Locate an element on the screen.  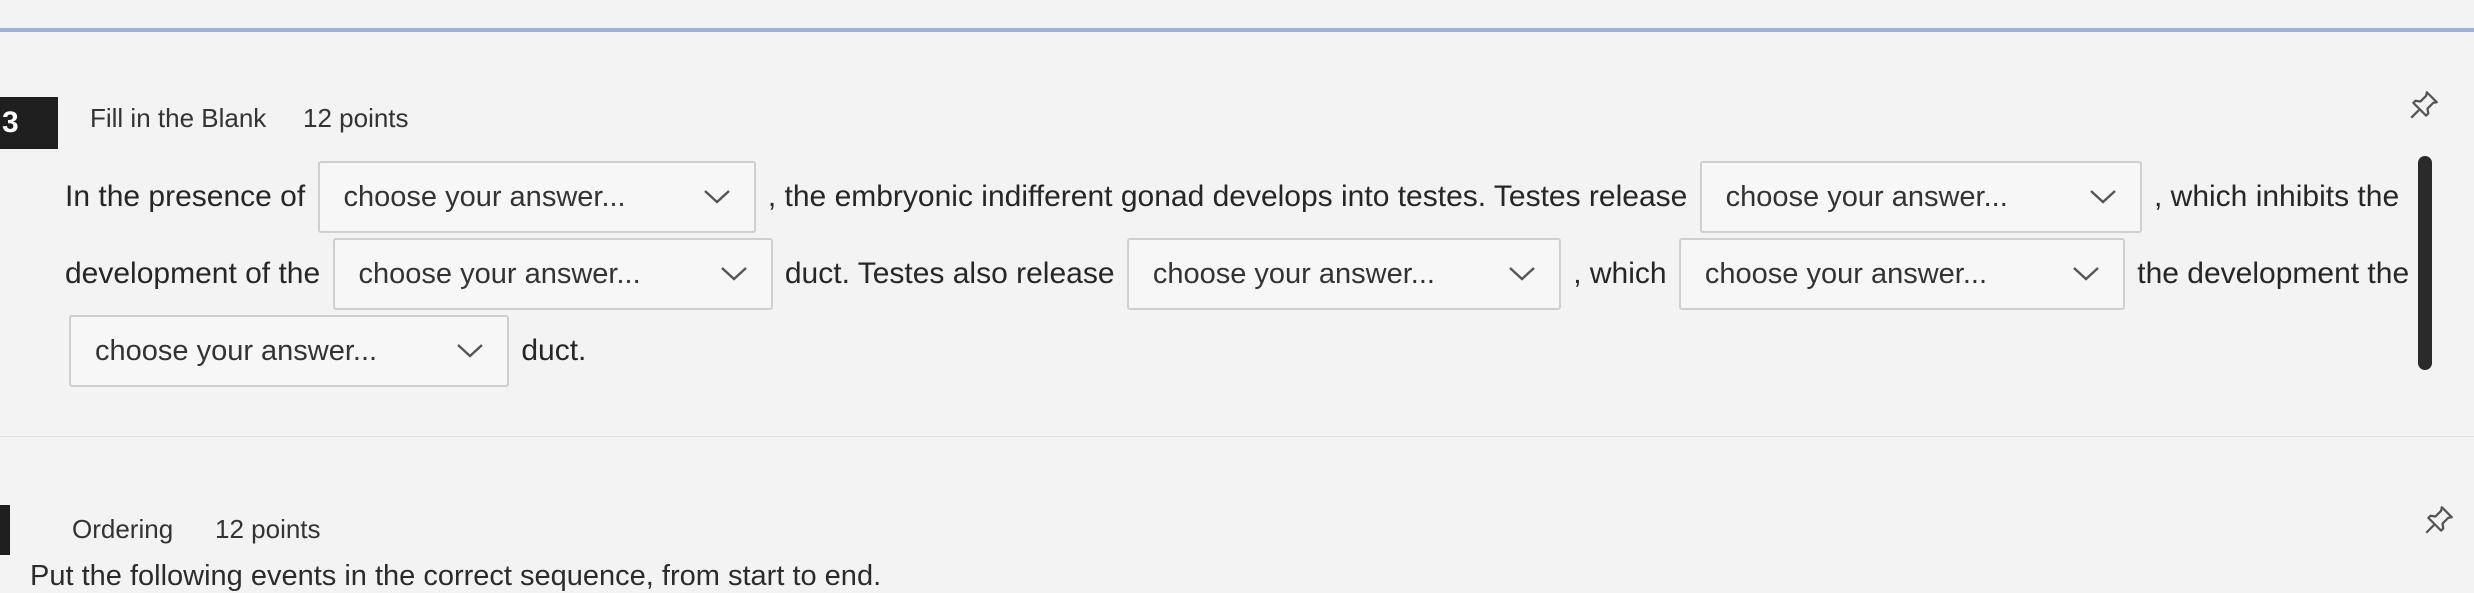
question-type: Fill in the Blank is located at coordinates (178, 118).